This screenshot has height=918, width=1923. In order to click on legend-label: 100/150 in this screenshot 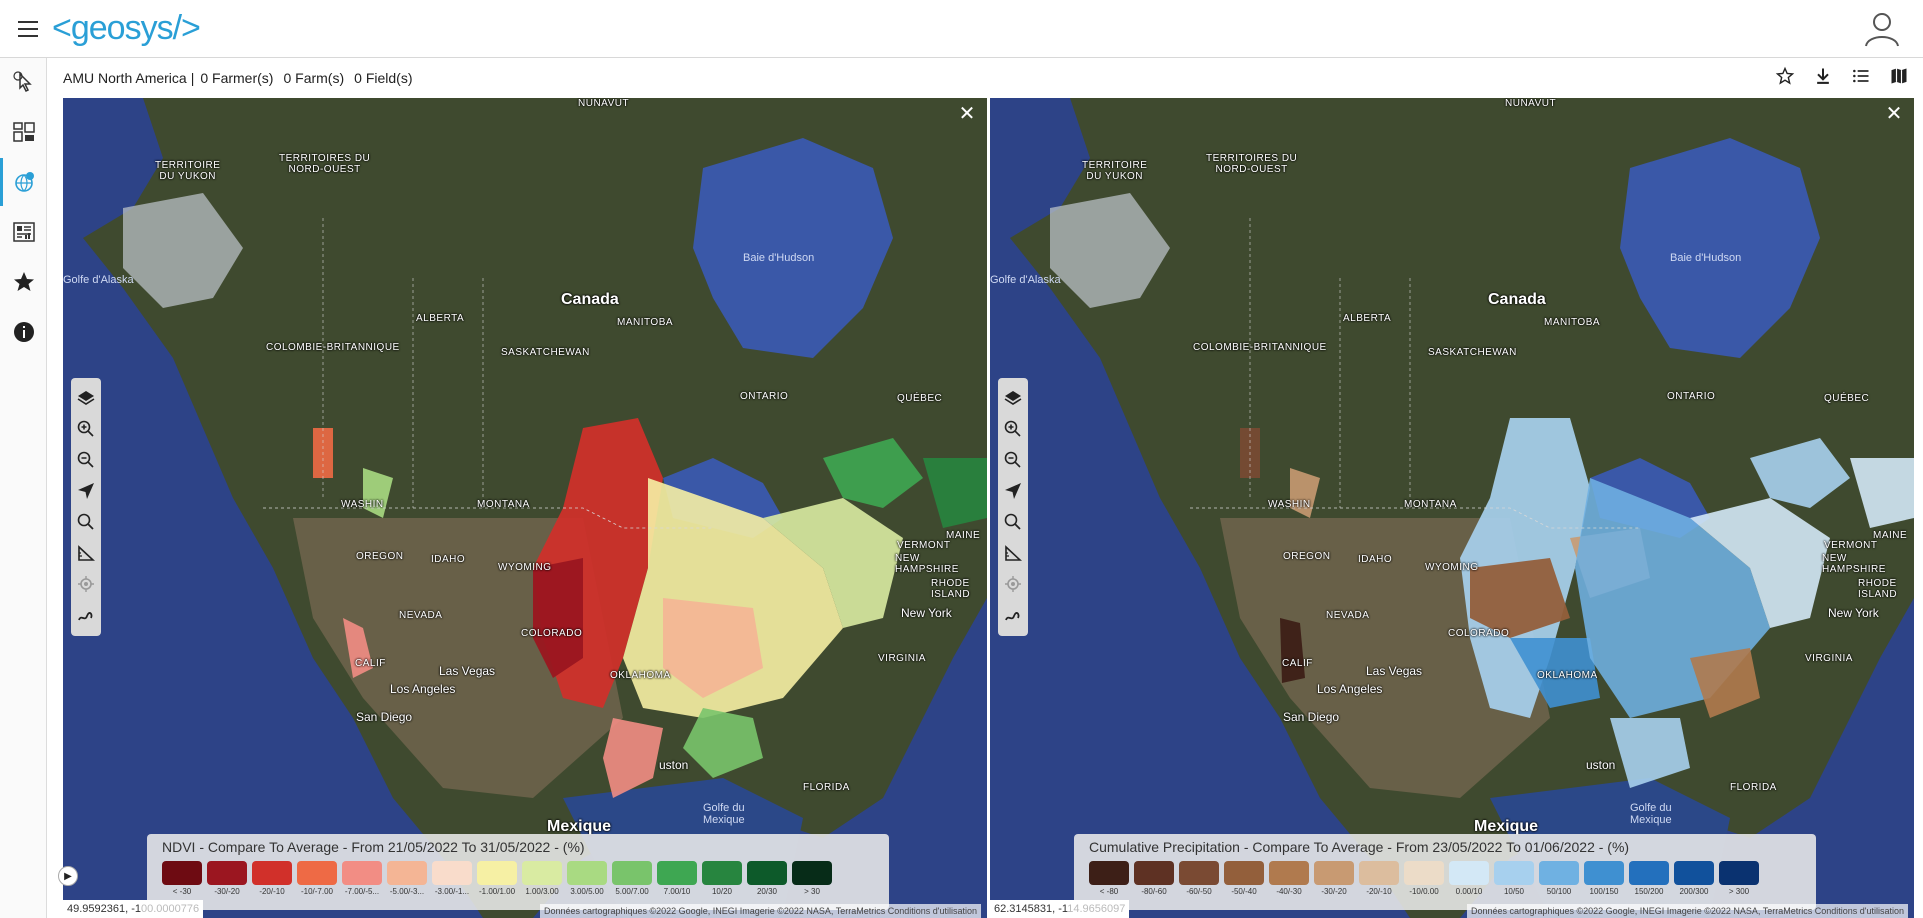, I will do `click(1604, 891)`.